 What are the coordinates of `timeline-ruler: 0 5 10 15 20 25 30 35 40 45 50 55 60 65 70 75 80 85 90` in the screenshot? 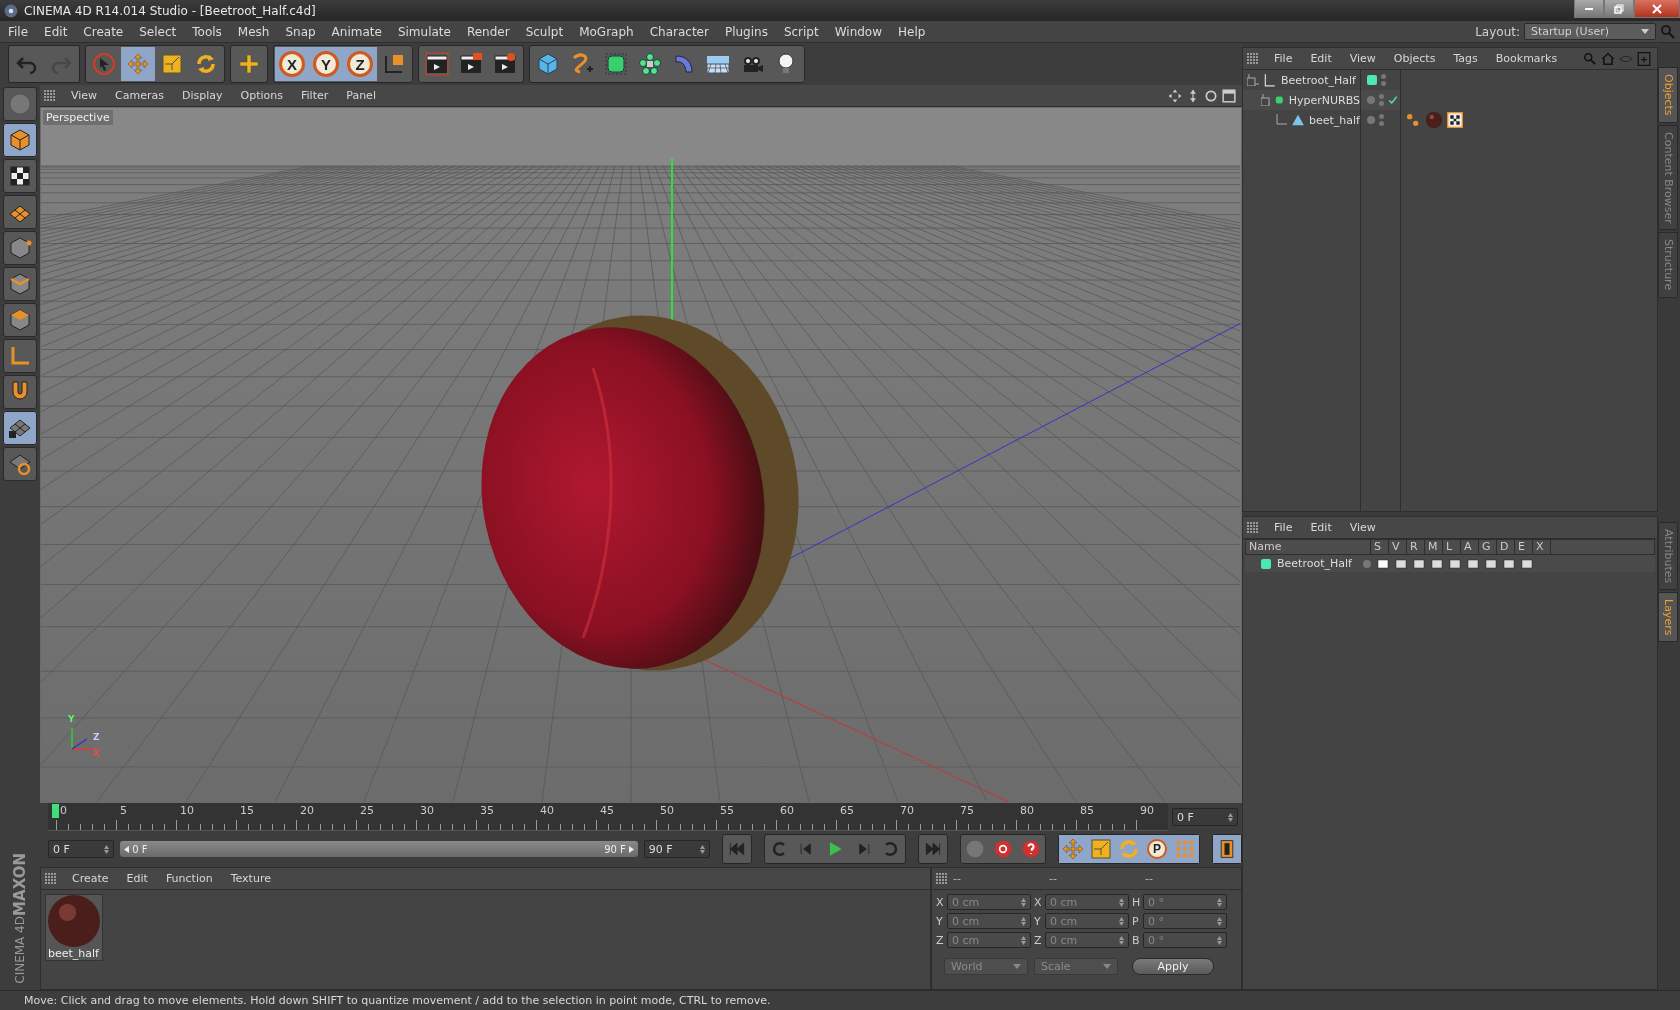 It's located at (608, 817).